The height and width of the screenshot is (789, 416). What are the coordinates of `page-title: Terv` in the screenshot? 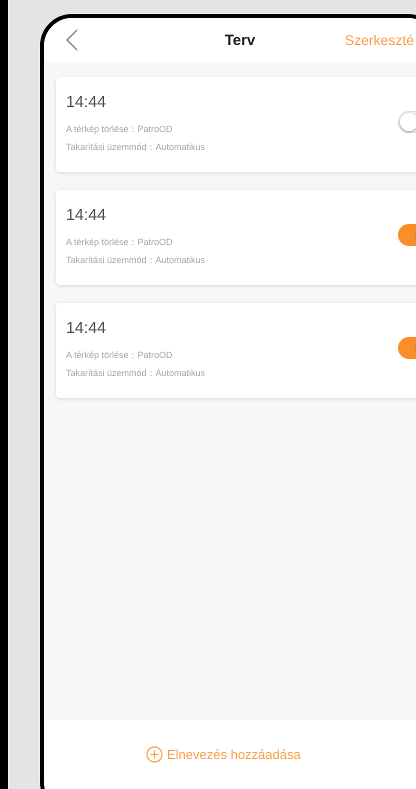 It's located at (240, 40).